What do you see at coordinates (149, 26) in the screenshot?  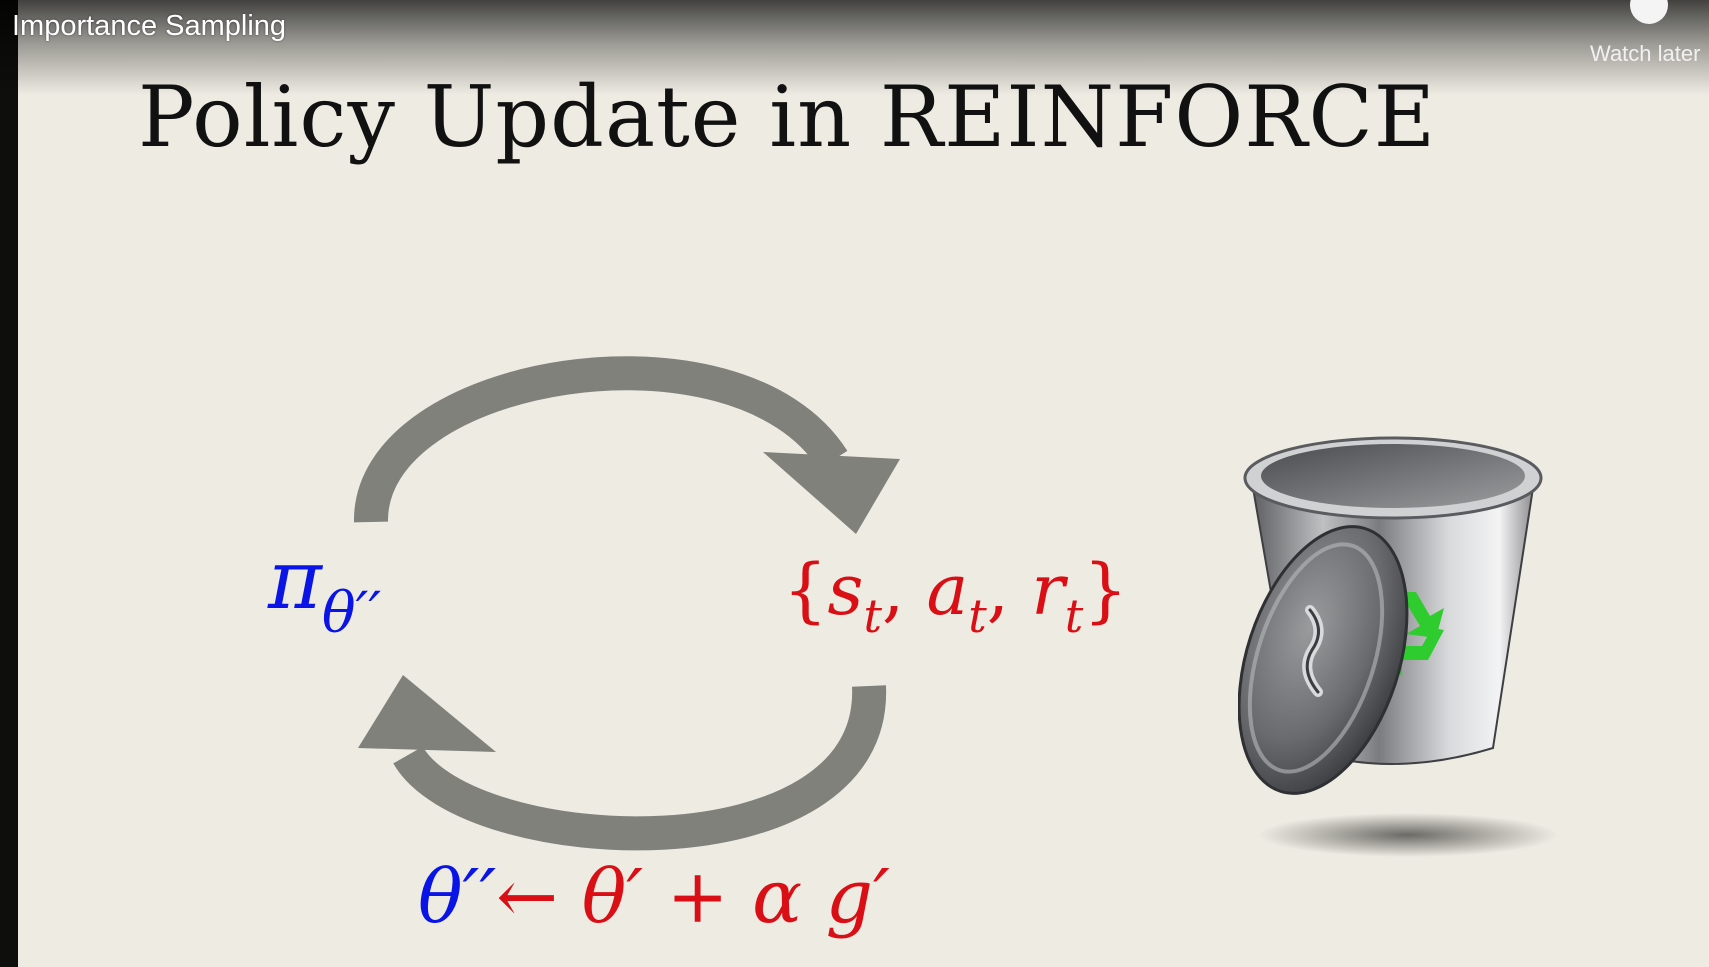 I see `video-title: Importance Sampling` at bounding box center [149, 26].